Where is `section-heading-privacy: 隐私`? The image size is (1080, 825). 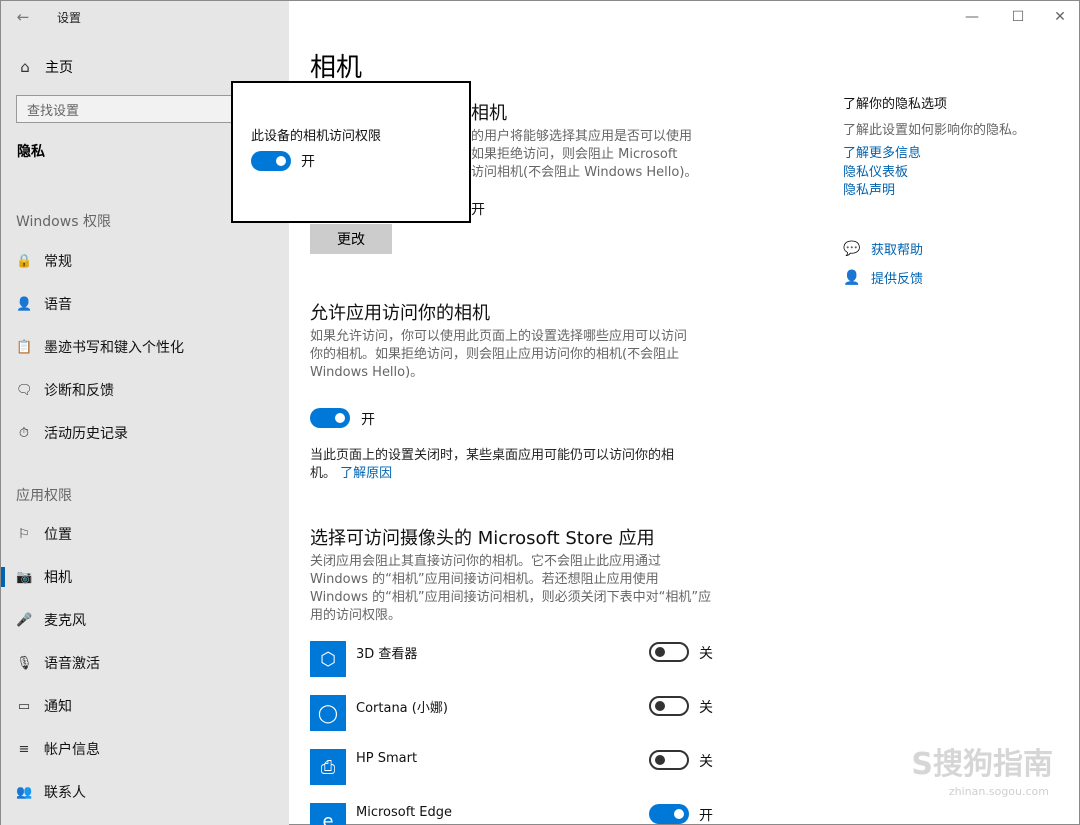
section-heading-privacy: 隐私 is located at coordinates (31, 152).